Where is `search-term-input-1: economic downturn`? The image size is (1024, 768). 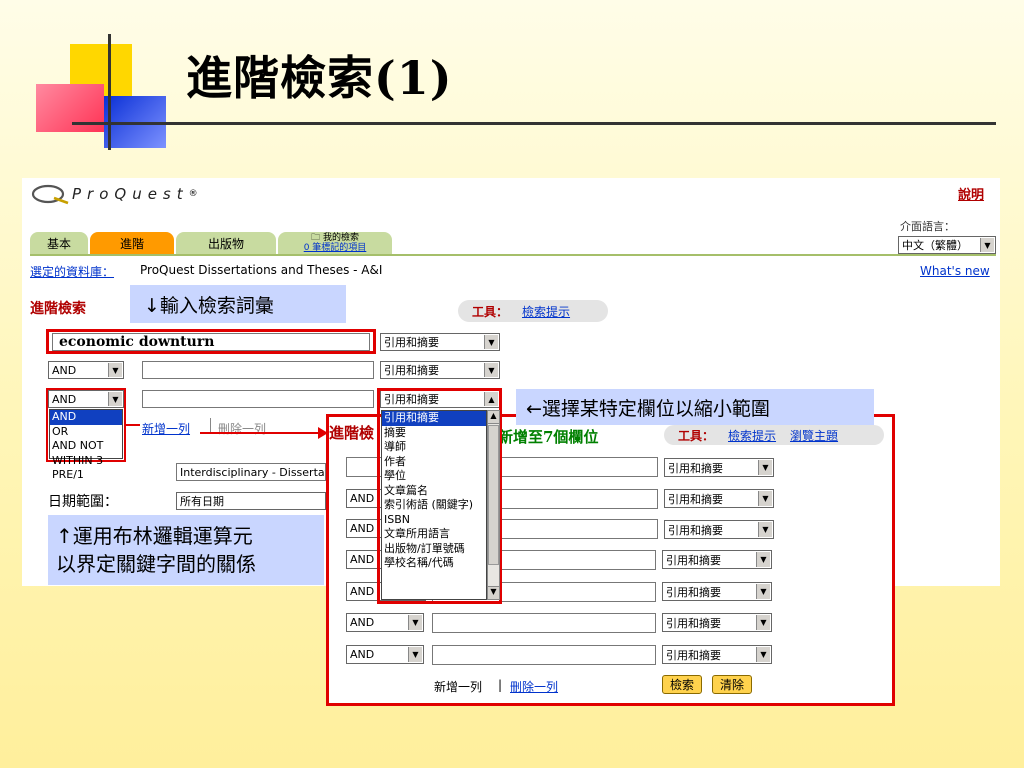
search-term-input-1: economic downturn is located at coordinates (211, 342).